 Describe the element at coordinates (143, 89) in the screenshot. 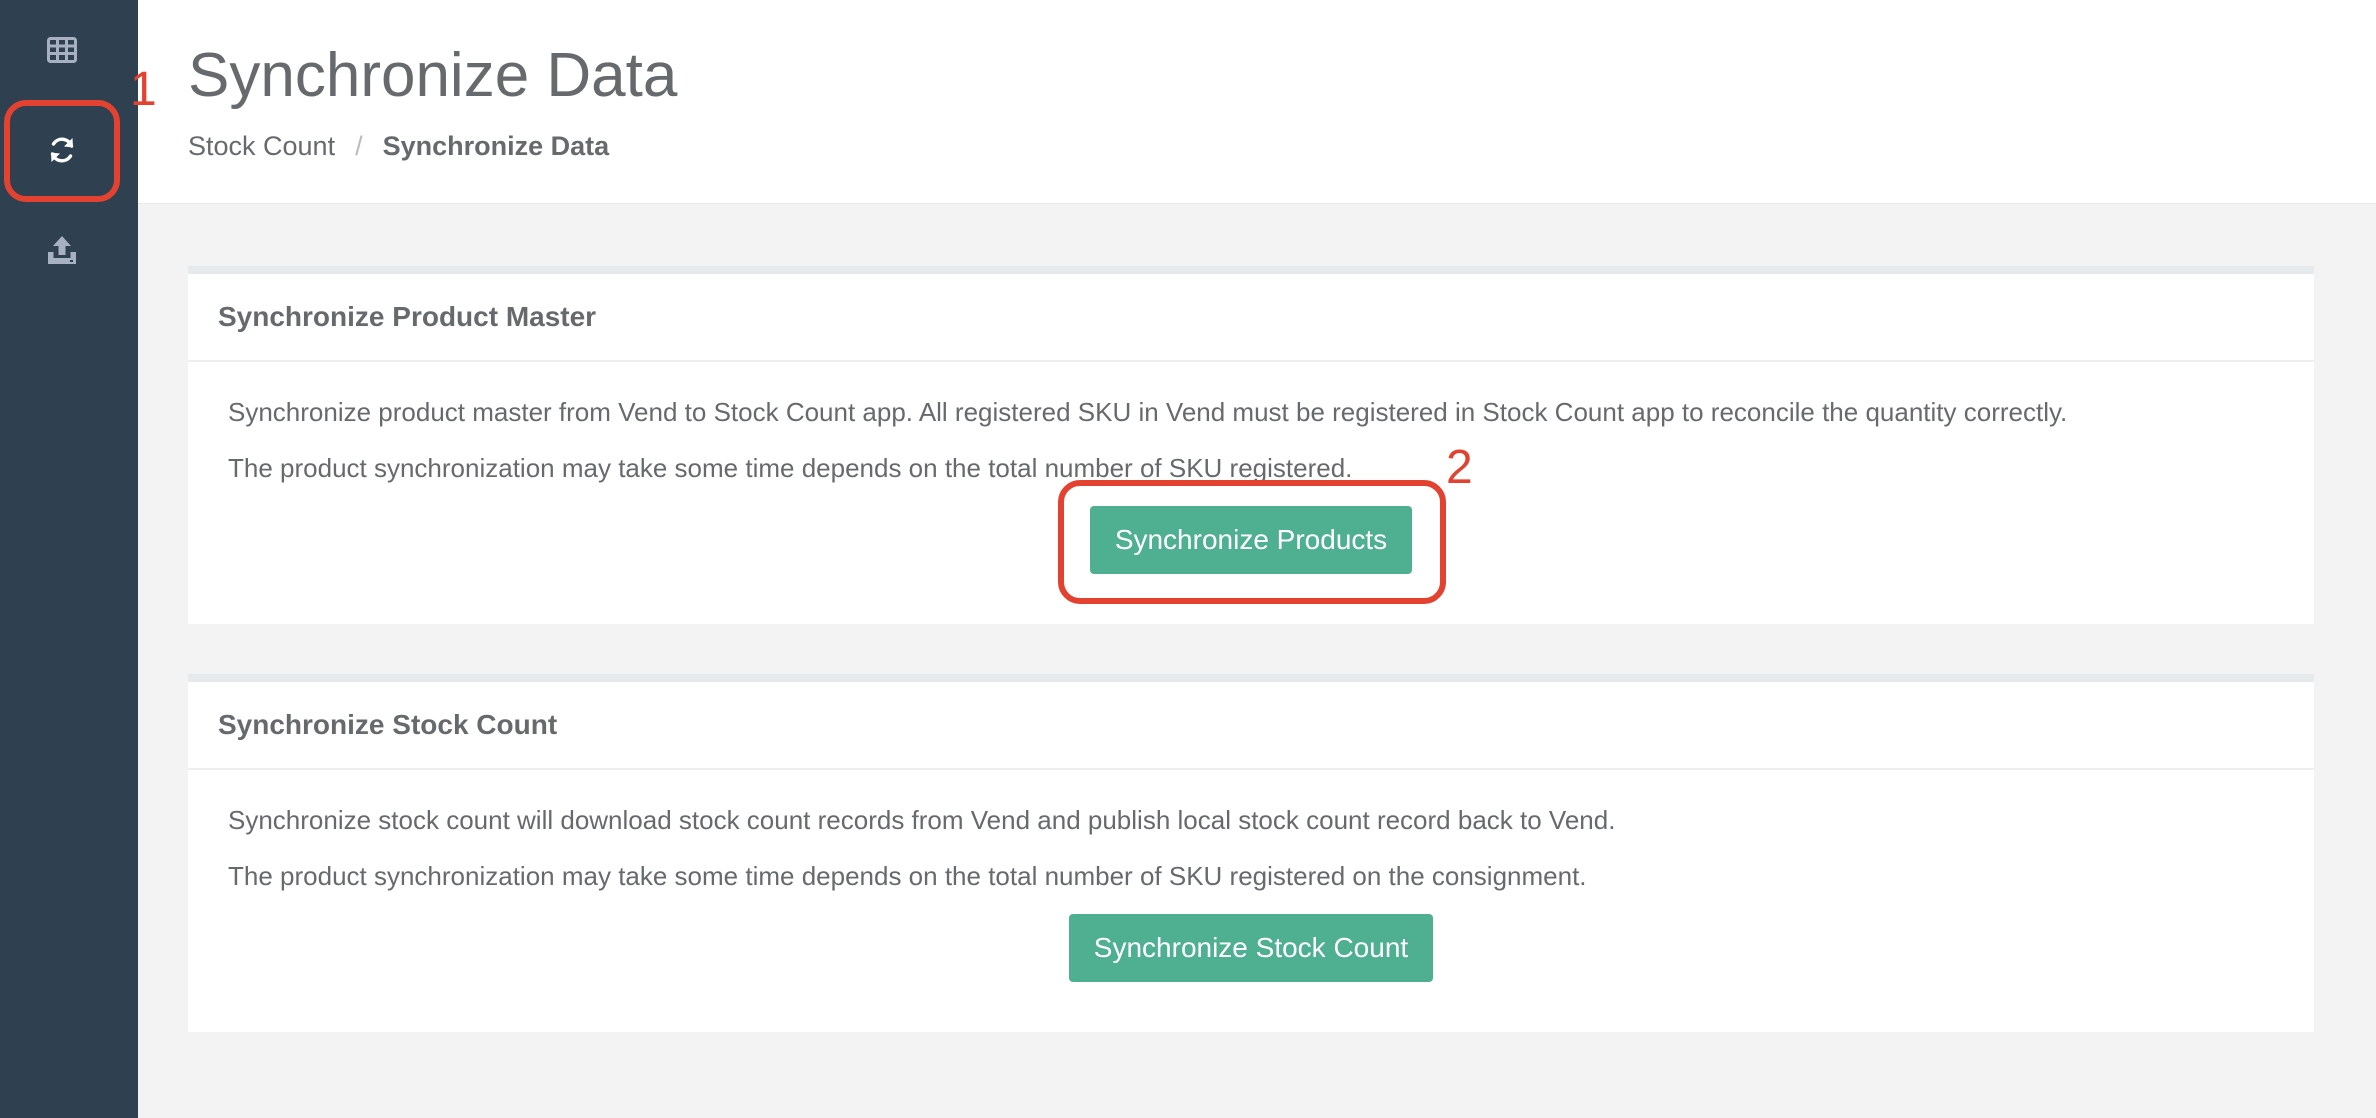

I see `annotation-step-1-number: 1` at that location.